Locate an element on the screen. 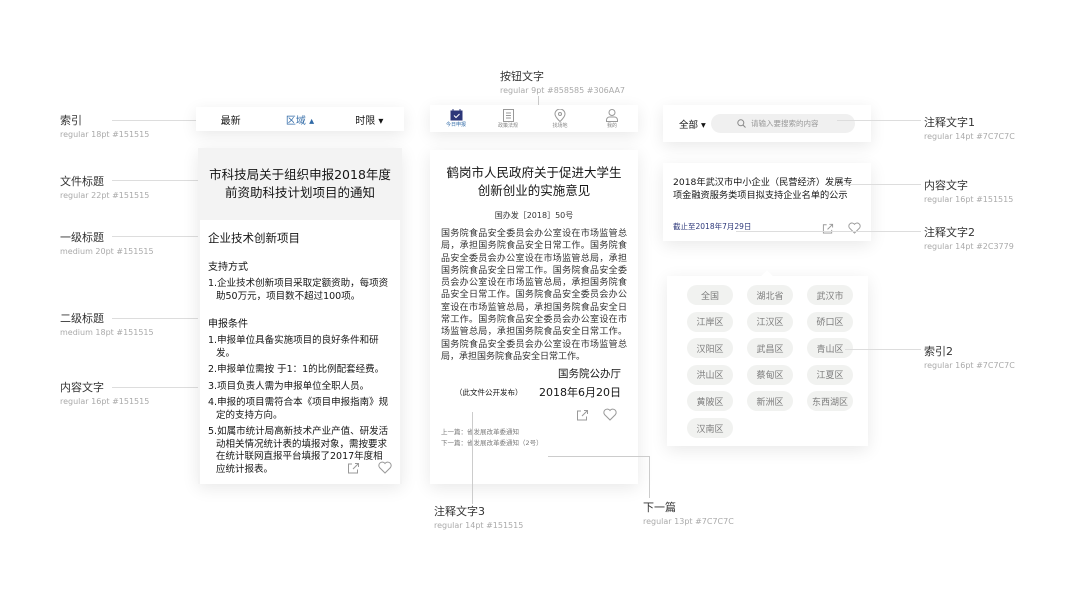 The height and width of the screenshot is (600, 1067). scope-dropdown: 全部 ▾ is located at coordinates (691, 124).